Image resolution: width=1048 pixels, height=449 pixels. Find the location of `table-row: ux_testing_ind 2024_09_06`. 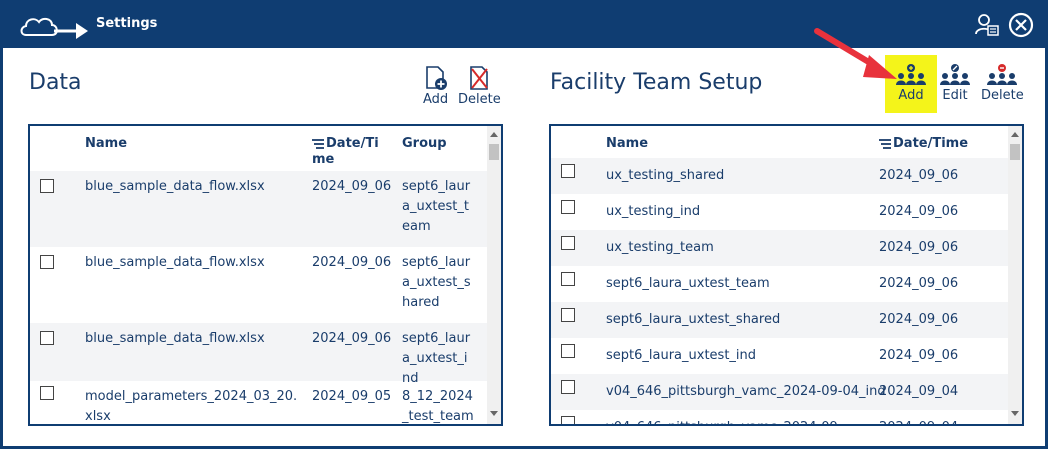

table-row: ux_testing_ind 2024_09_06 is located at coordinates (779, 212).